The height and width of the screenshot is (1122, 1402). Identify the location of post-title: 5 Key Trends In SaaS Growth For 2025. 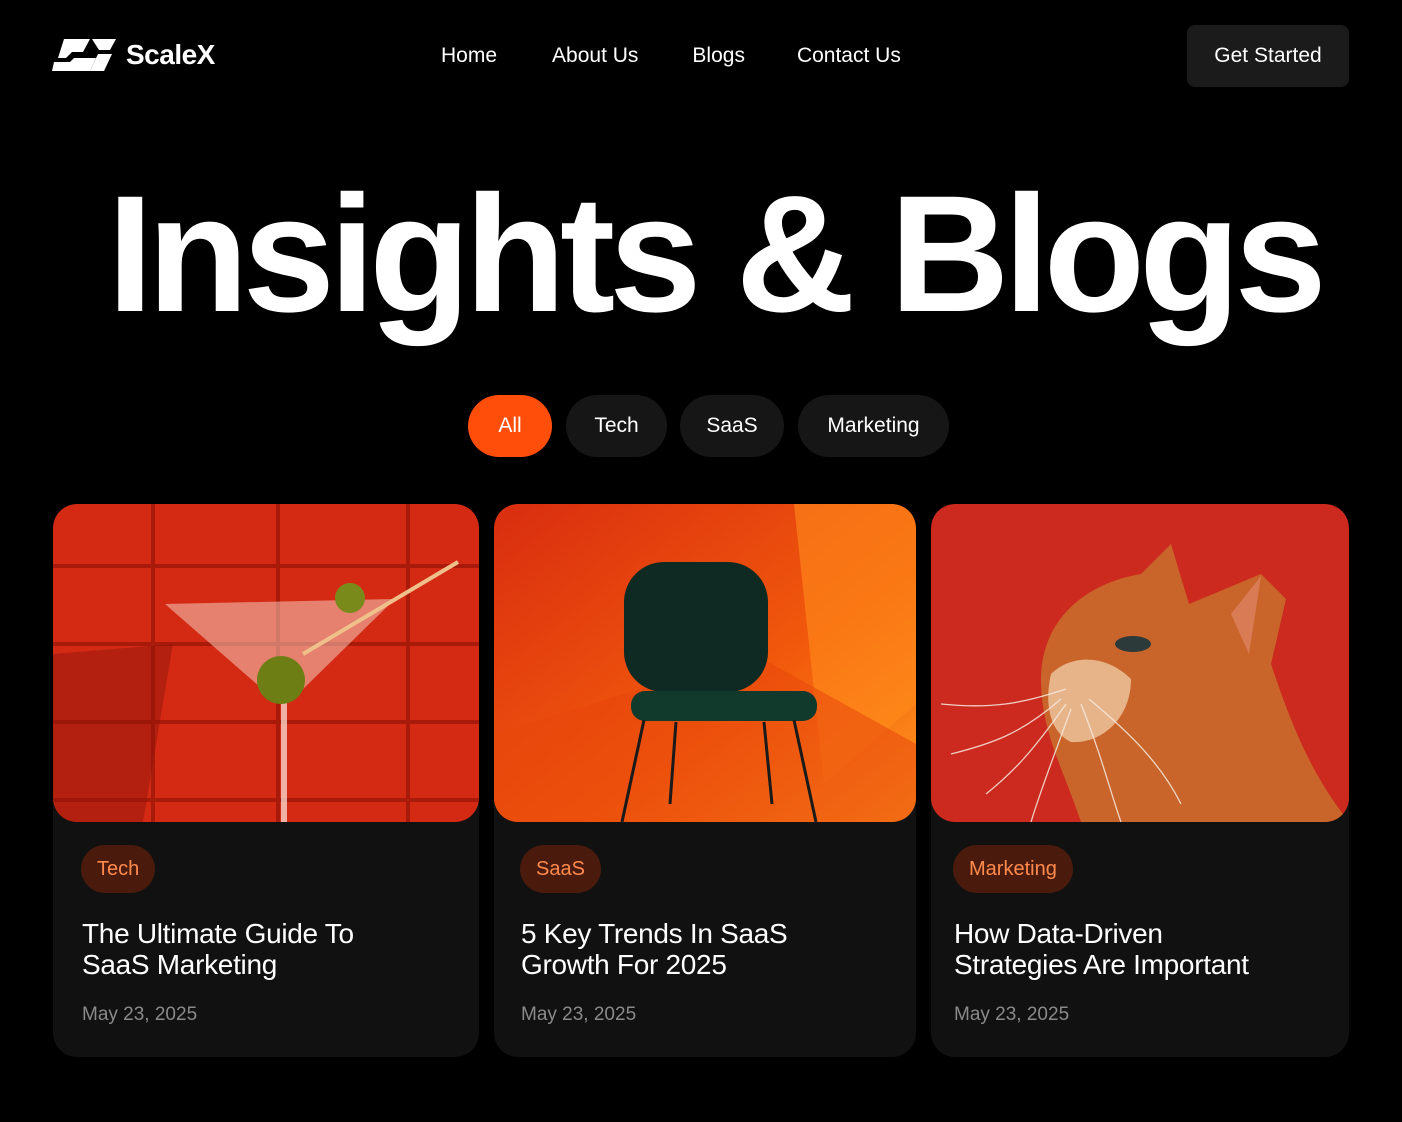
(654, 949).